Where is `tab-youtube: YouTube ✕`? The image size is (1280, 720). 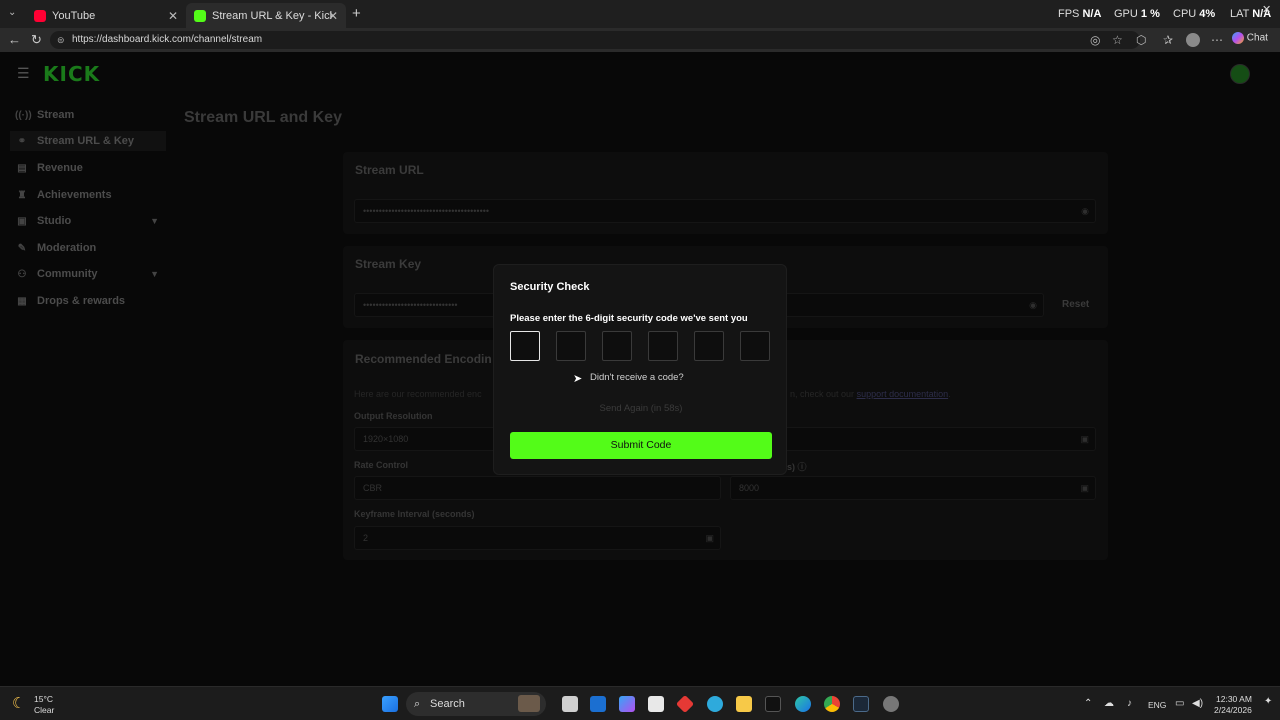
tab-youtube: YouTube ✕ is located at coordinates (106, 15).